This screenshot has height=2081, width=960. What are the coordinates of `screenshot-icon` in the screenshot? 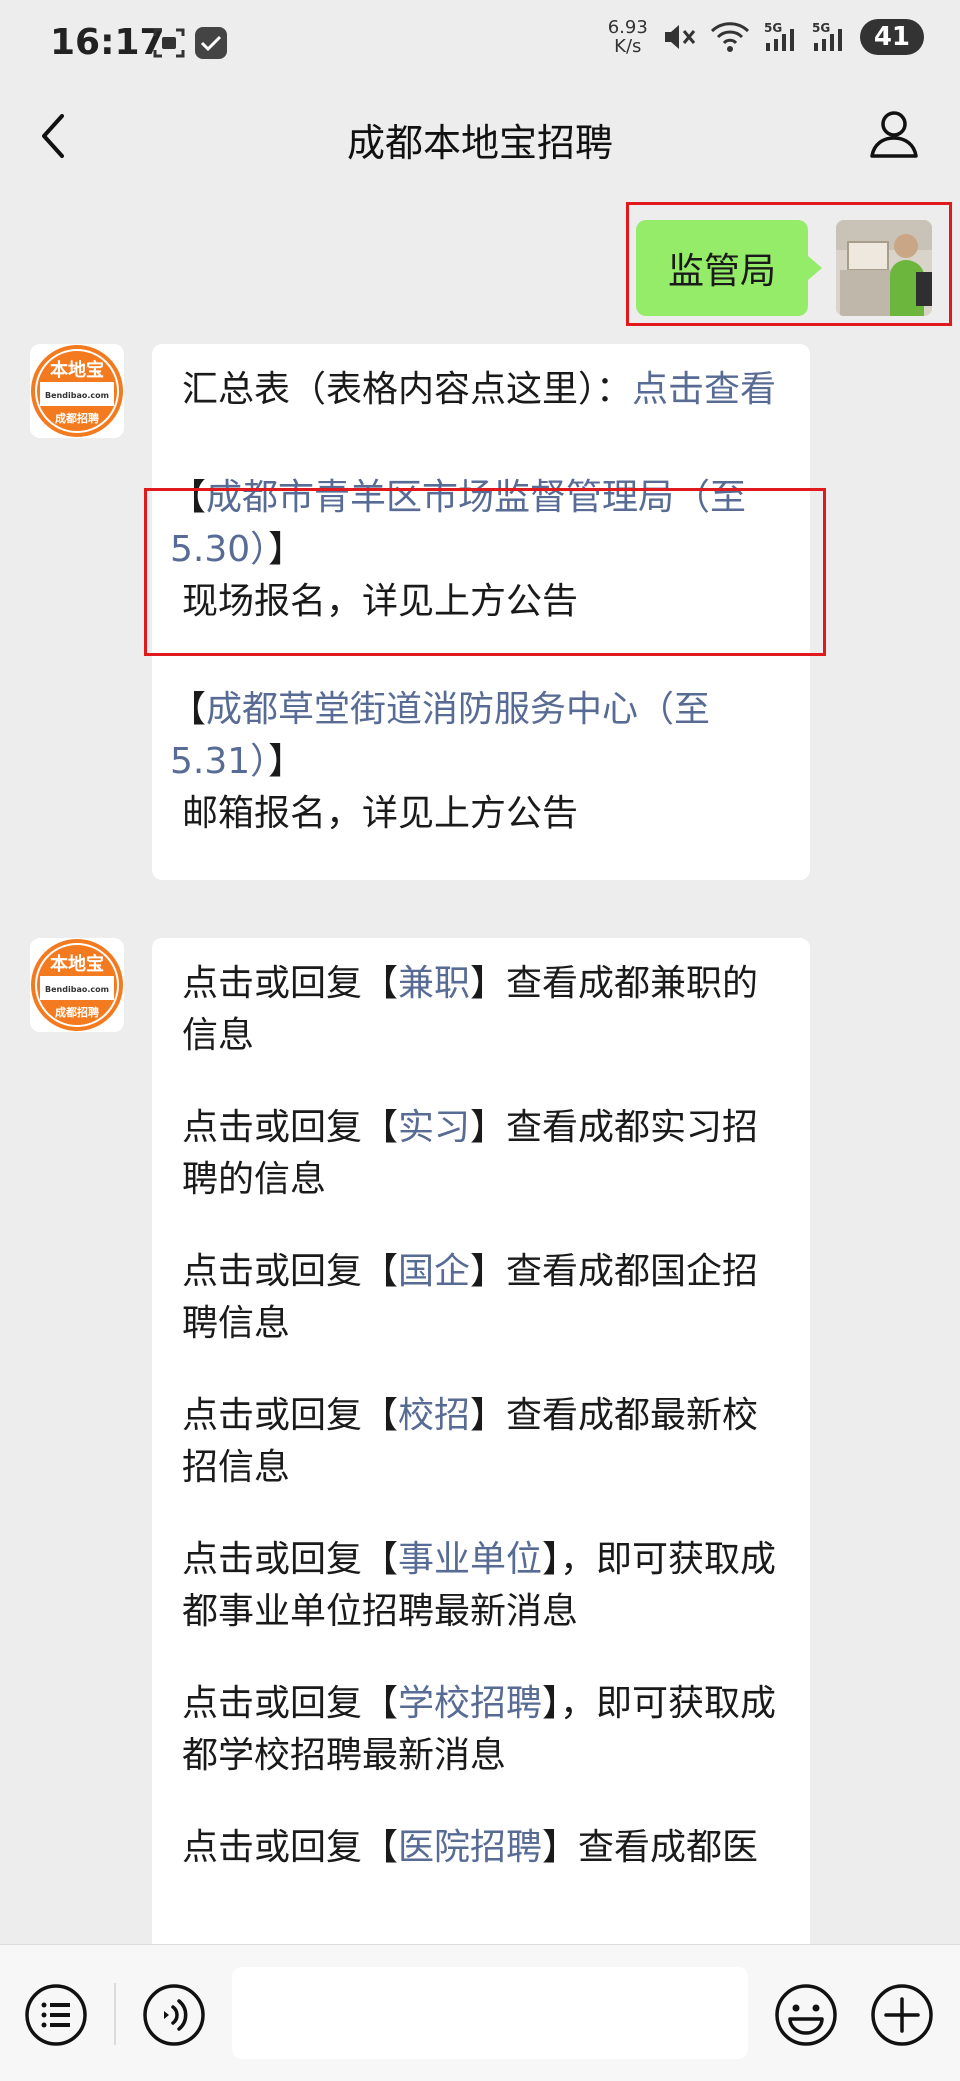 It's located at (169, 43).